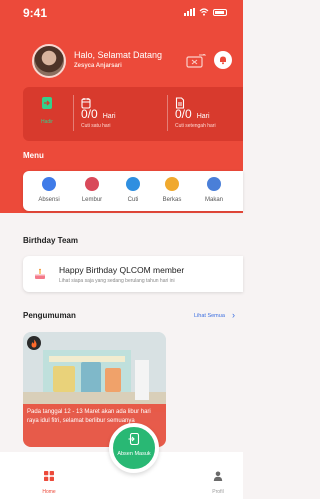  Describe the element at coordinates (220, 12) in the screenshot. I see `battery-icon` at that location.